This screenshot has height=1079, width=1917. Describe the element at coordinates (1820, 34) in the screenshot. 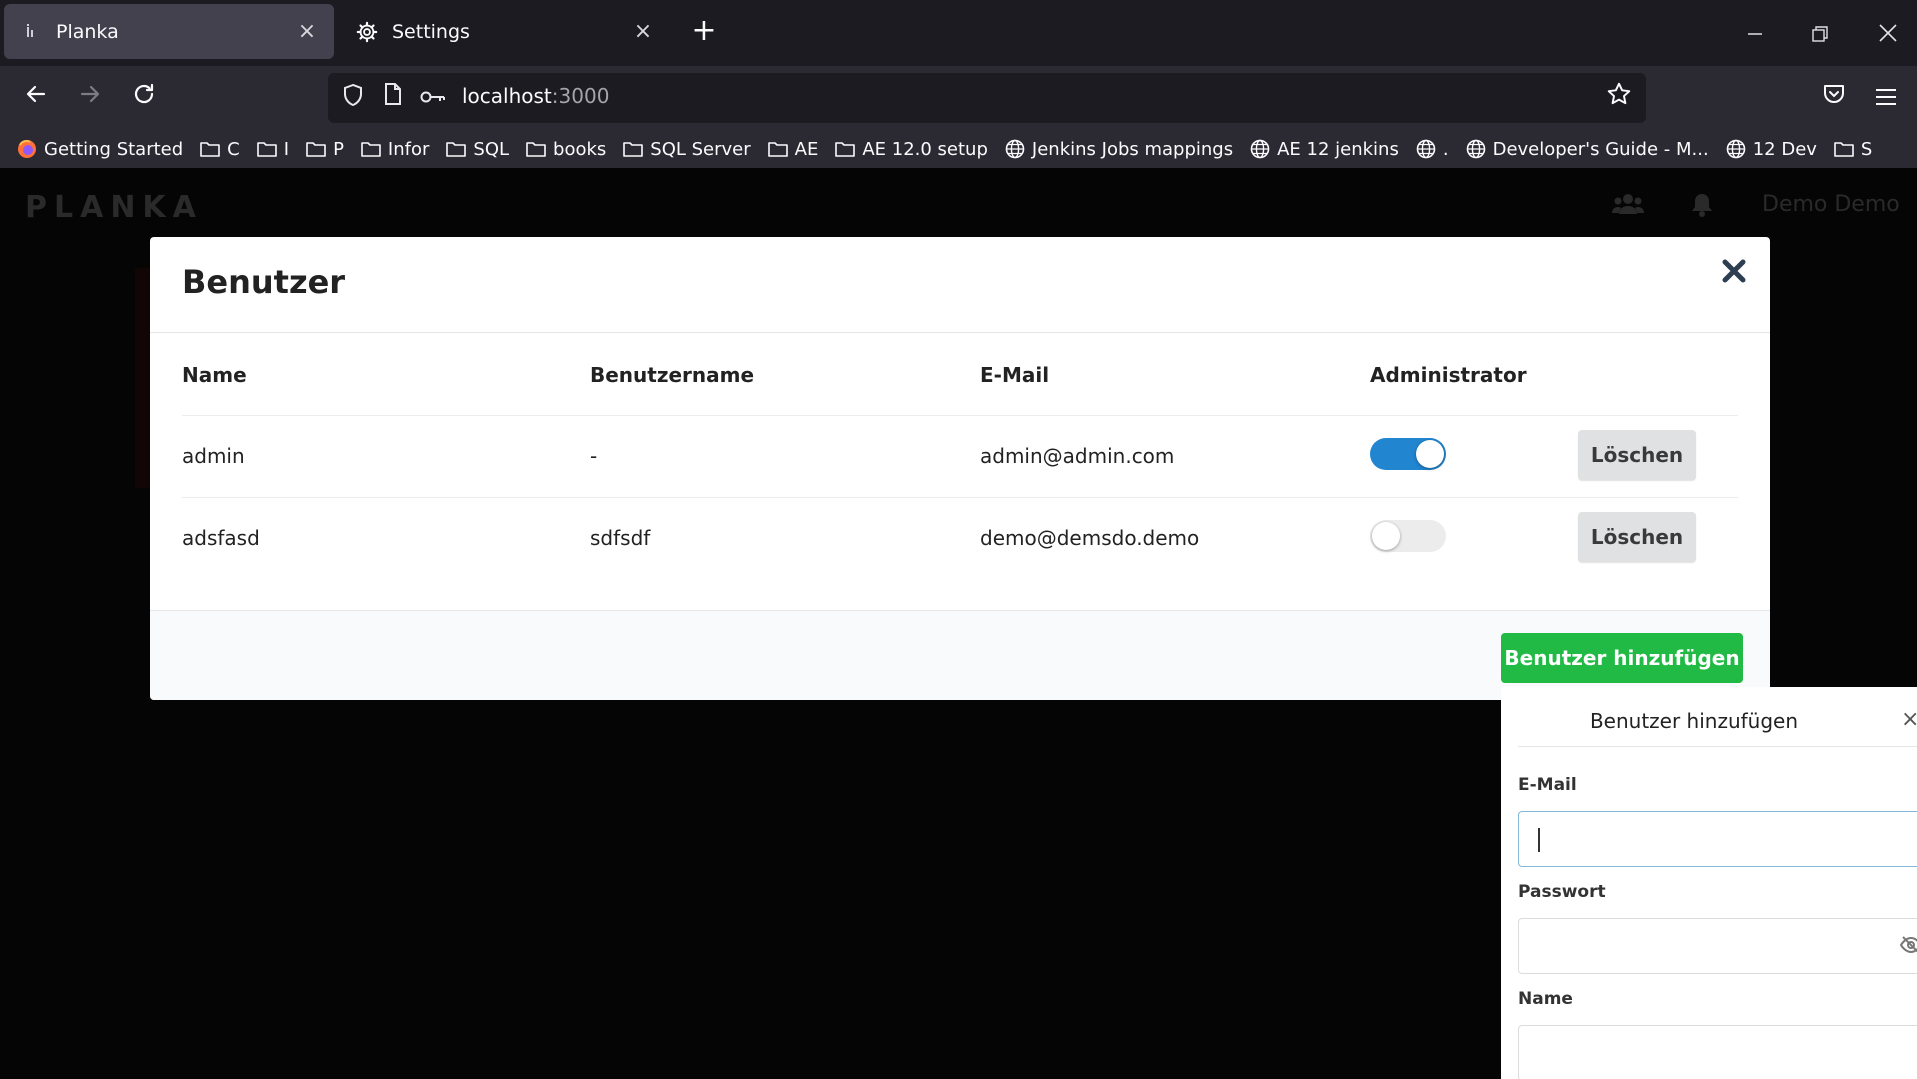

I see `restore-icon` at that location.